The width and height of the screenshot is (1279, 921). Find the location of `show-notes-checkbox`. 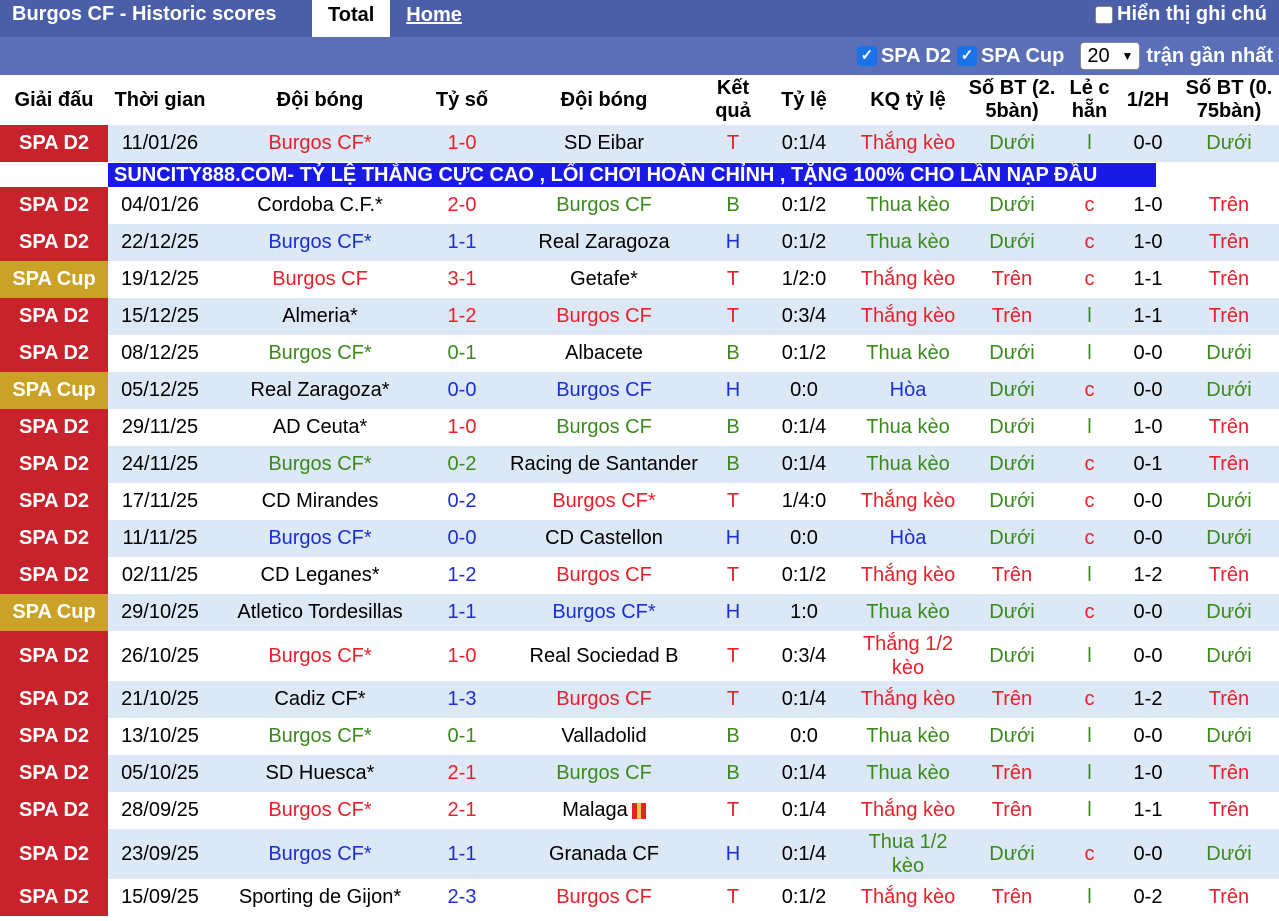

show-notes-checkbox is located at coordinates (1104, 14).